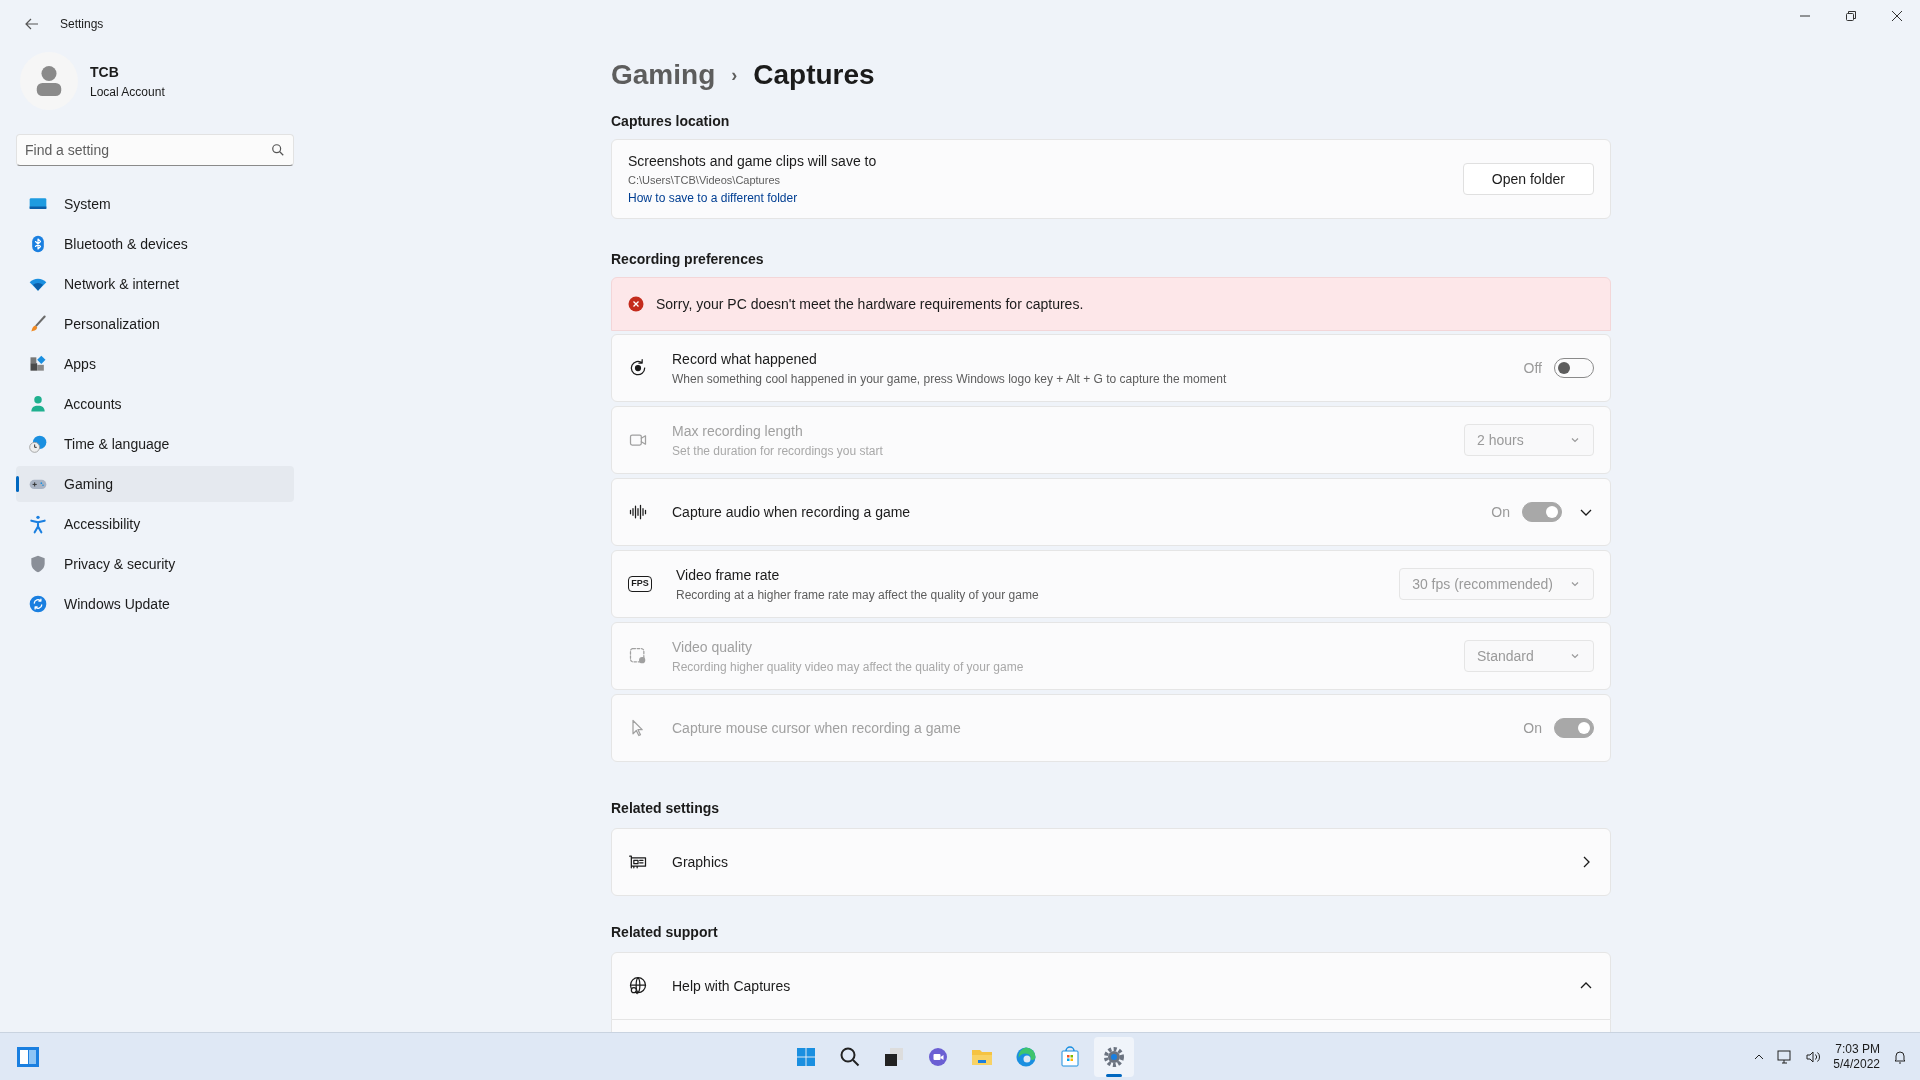 This screenshot has height=1080, width=1920. What do you see at coordinates (155, 444) in the screenshot?
I see `sidebar-item: Time & language` at bounding box center [155, 444].